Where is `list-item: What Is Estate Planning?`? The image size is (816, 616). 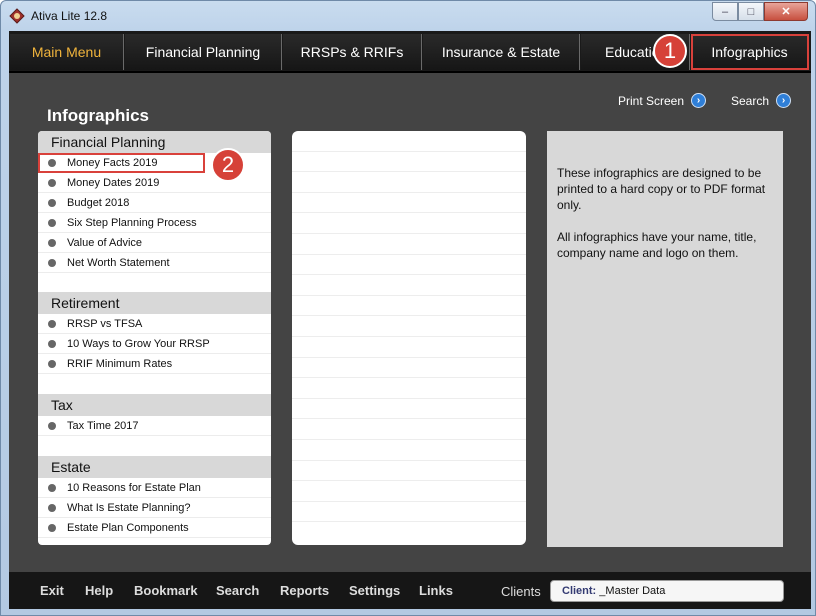 list-item: What Is Estate Planning? is located at coordinates (154, 508).